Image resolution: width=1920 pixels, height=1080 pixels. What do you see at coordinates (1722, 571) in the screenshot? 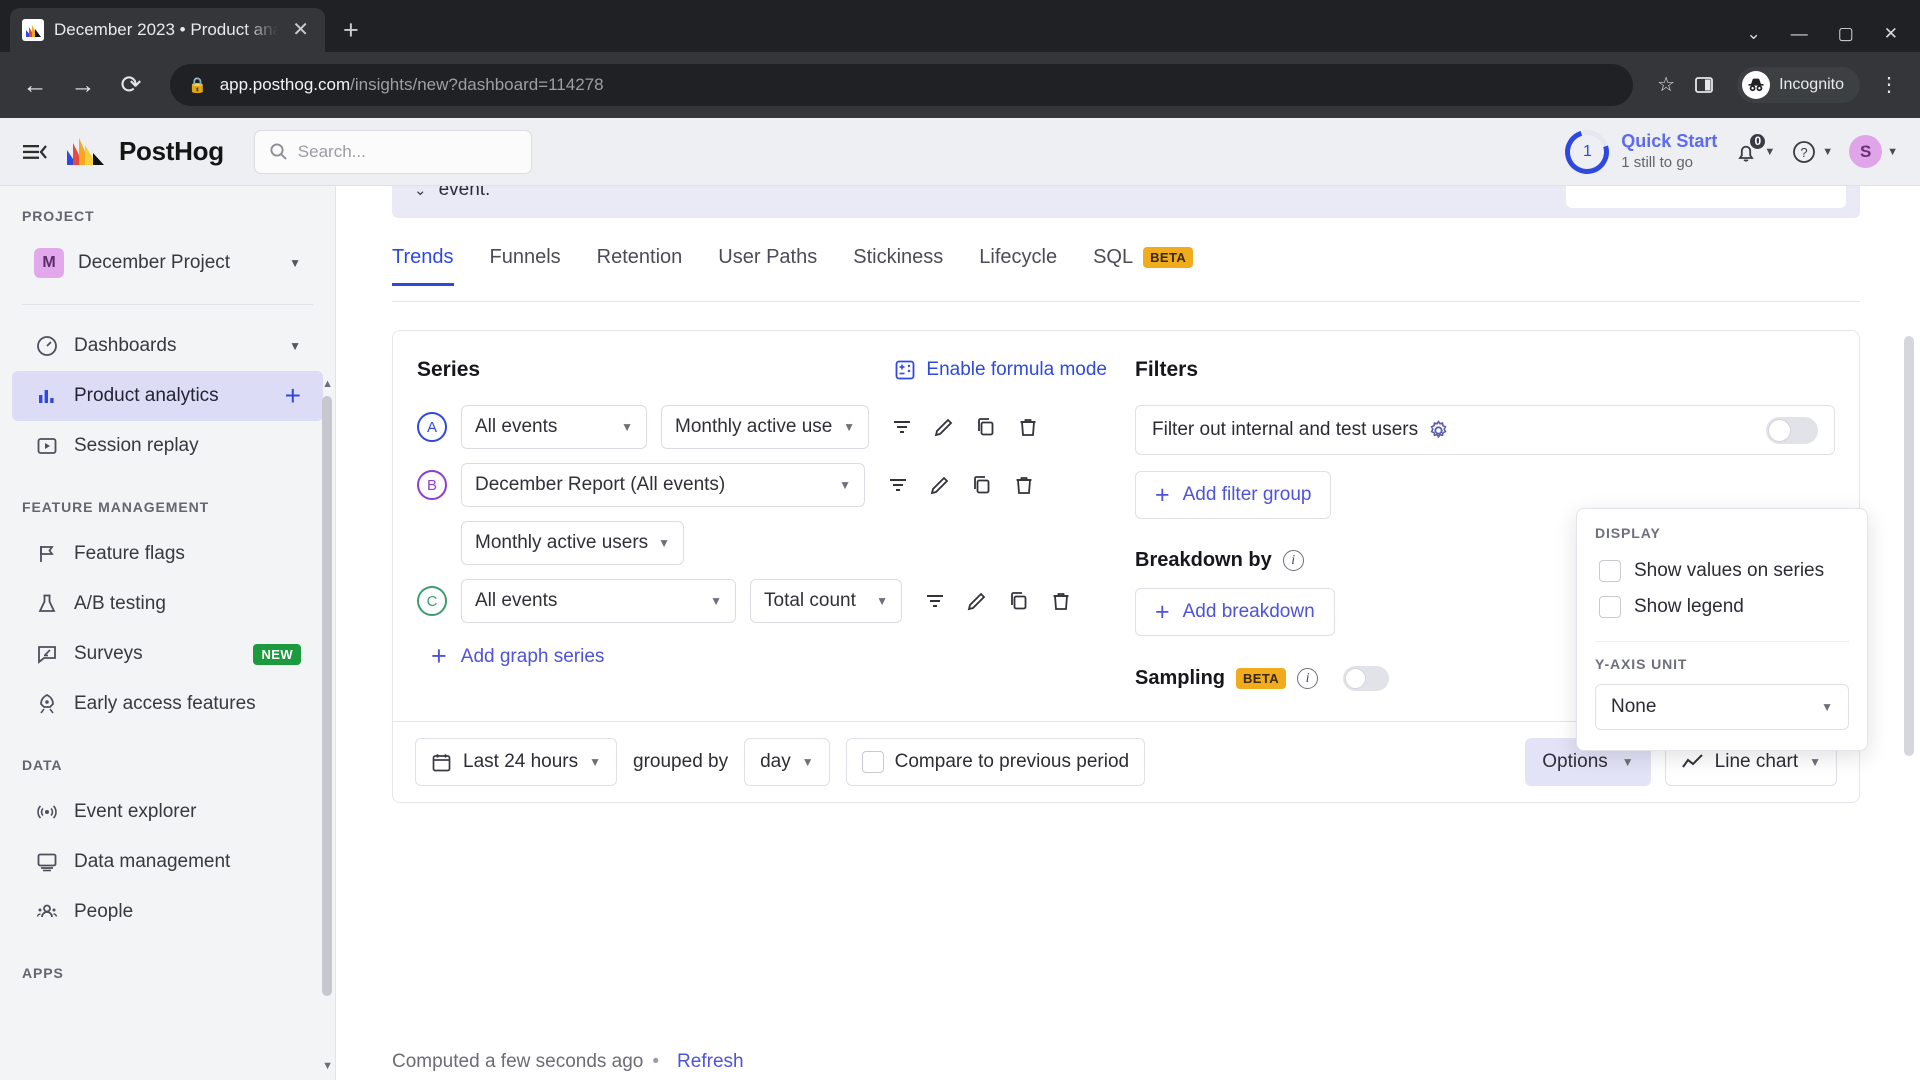
I see `show-values-on-series-option: Show values on series` at bounding box center [1722, 571].